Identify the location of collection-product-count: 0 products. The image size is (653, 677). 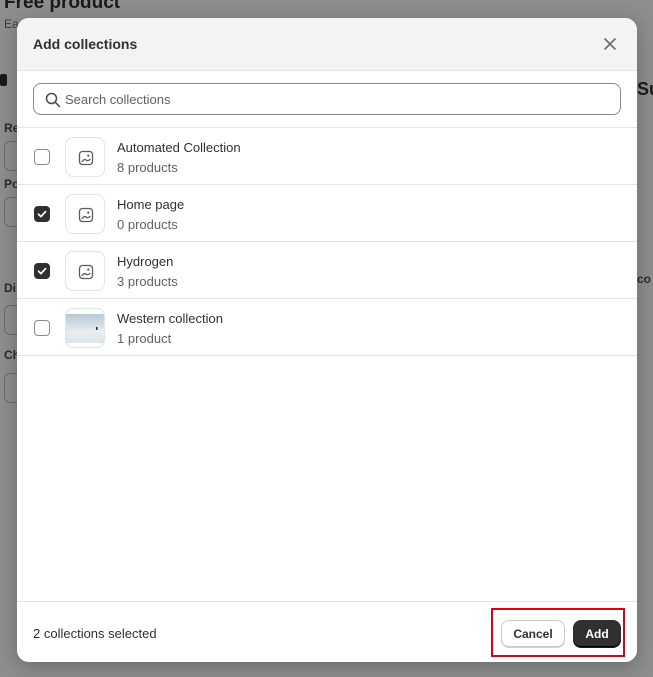
(147, 224).